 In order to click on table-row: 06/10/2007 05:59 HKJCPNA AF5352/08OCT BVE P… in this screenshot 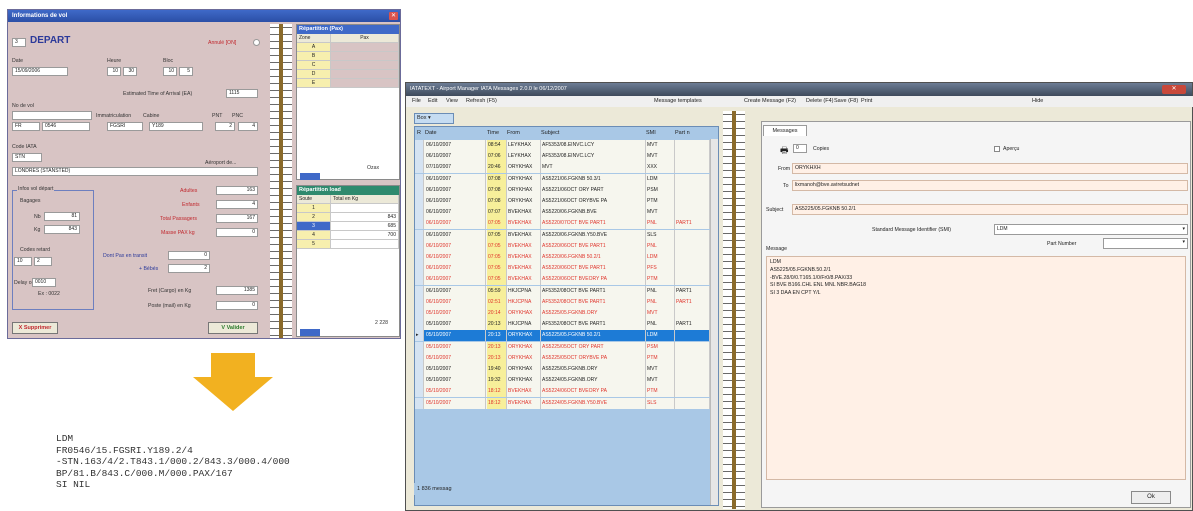, I will do `click(566, 291)`.